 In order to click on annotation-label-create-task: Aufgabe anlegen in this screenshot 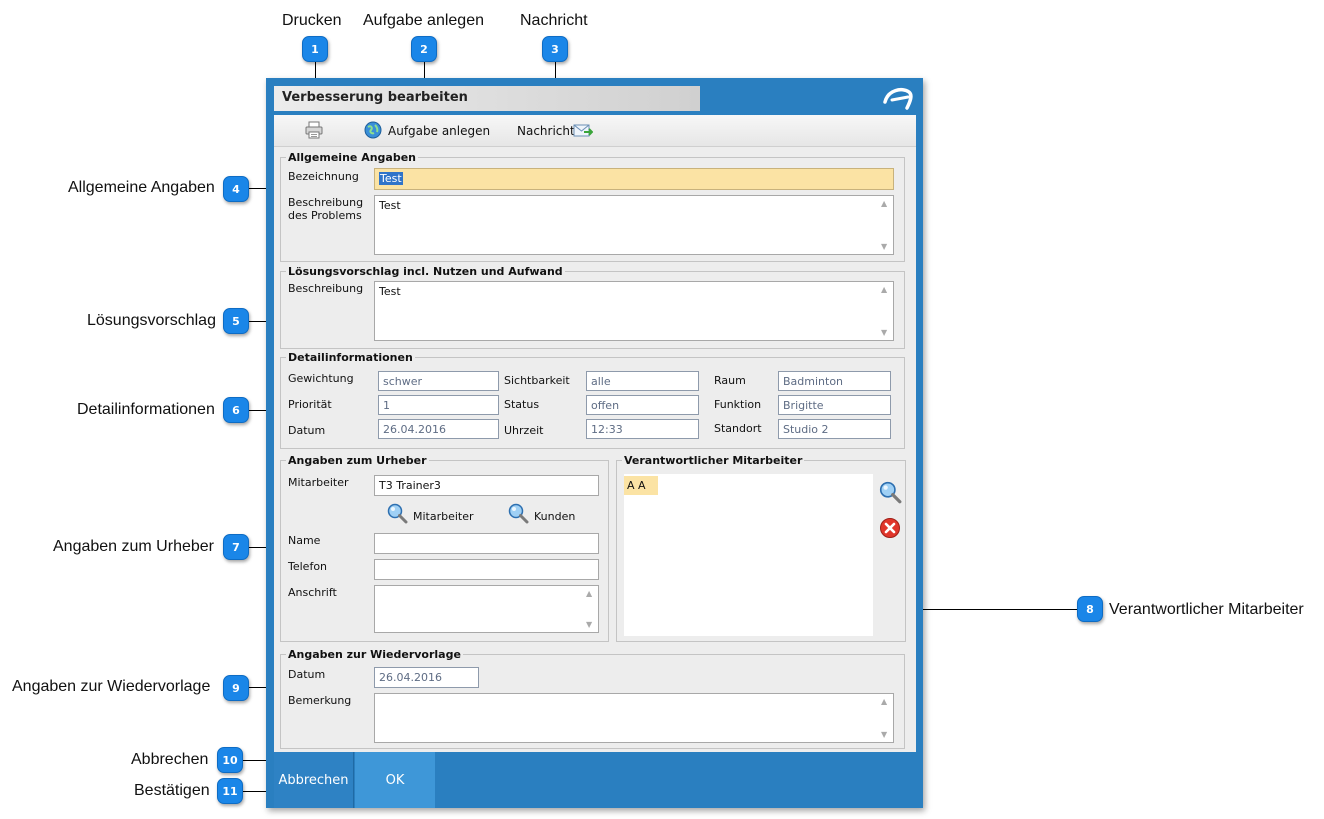, I will do `click(423, 20)`.